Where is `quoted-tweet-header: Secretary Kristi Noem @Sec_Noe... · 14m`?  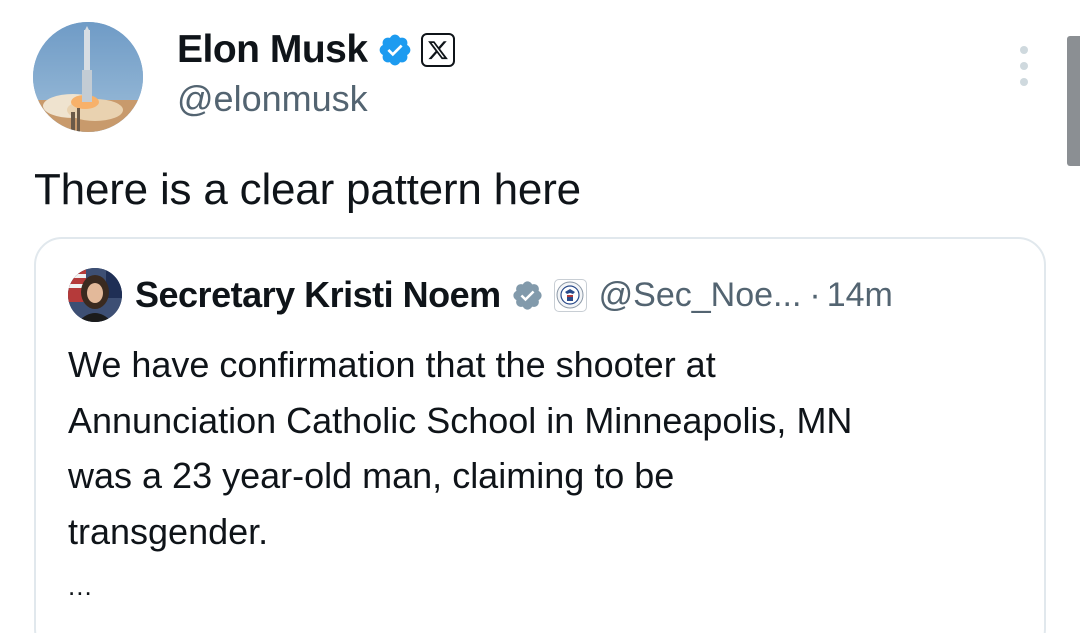
quoted-tweet-header: Secretary Kristi Noem @Sec_Noe... · 14m is located at coordinates (480, 295).